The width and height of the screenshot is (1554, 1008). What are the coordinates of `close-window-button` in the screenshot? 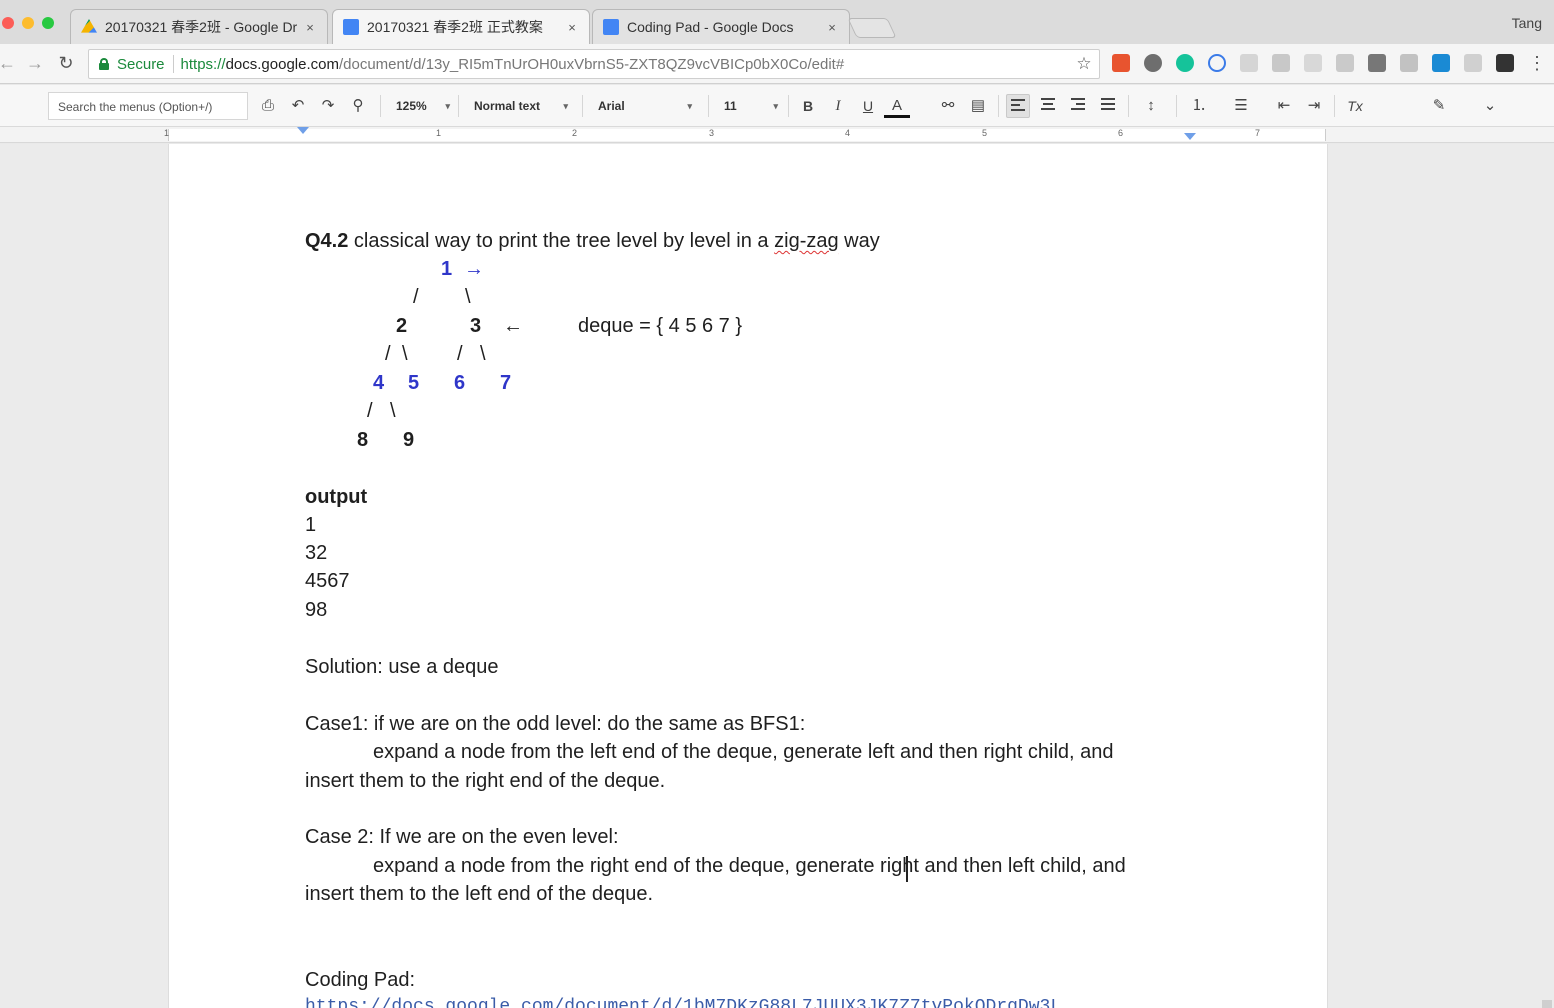 It's located at (8, 23).